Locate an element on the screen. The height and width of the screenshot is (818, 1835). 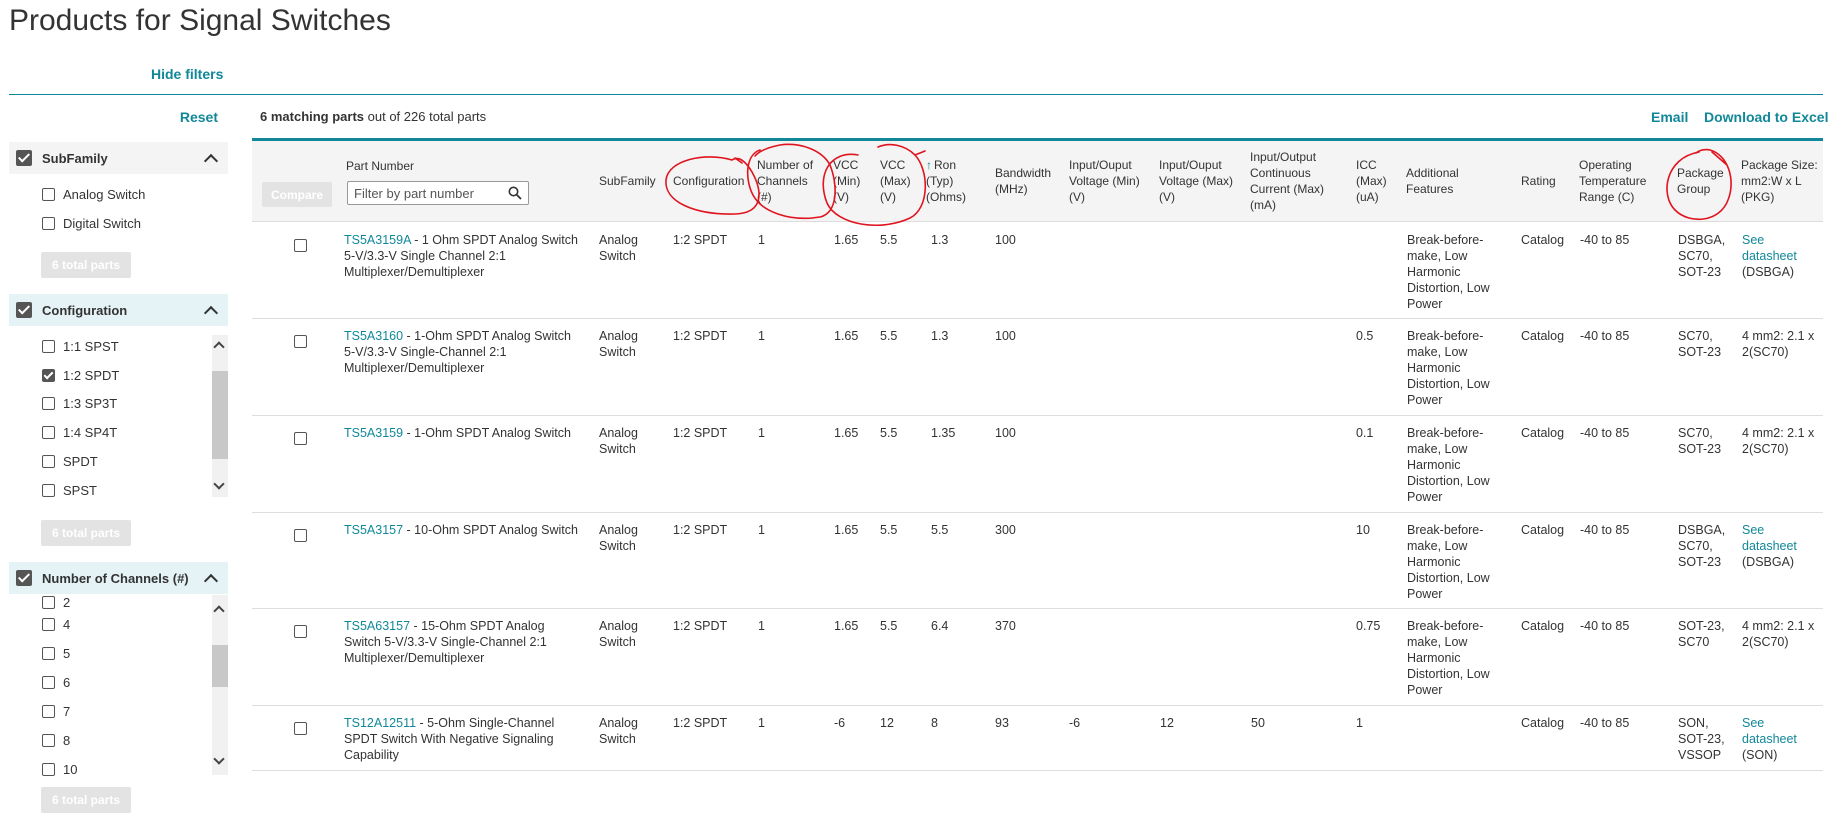
facet-option: 10 is located at coordinates (59, 769).